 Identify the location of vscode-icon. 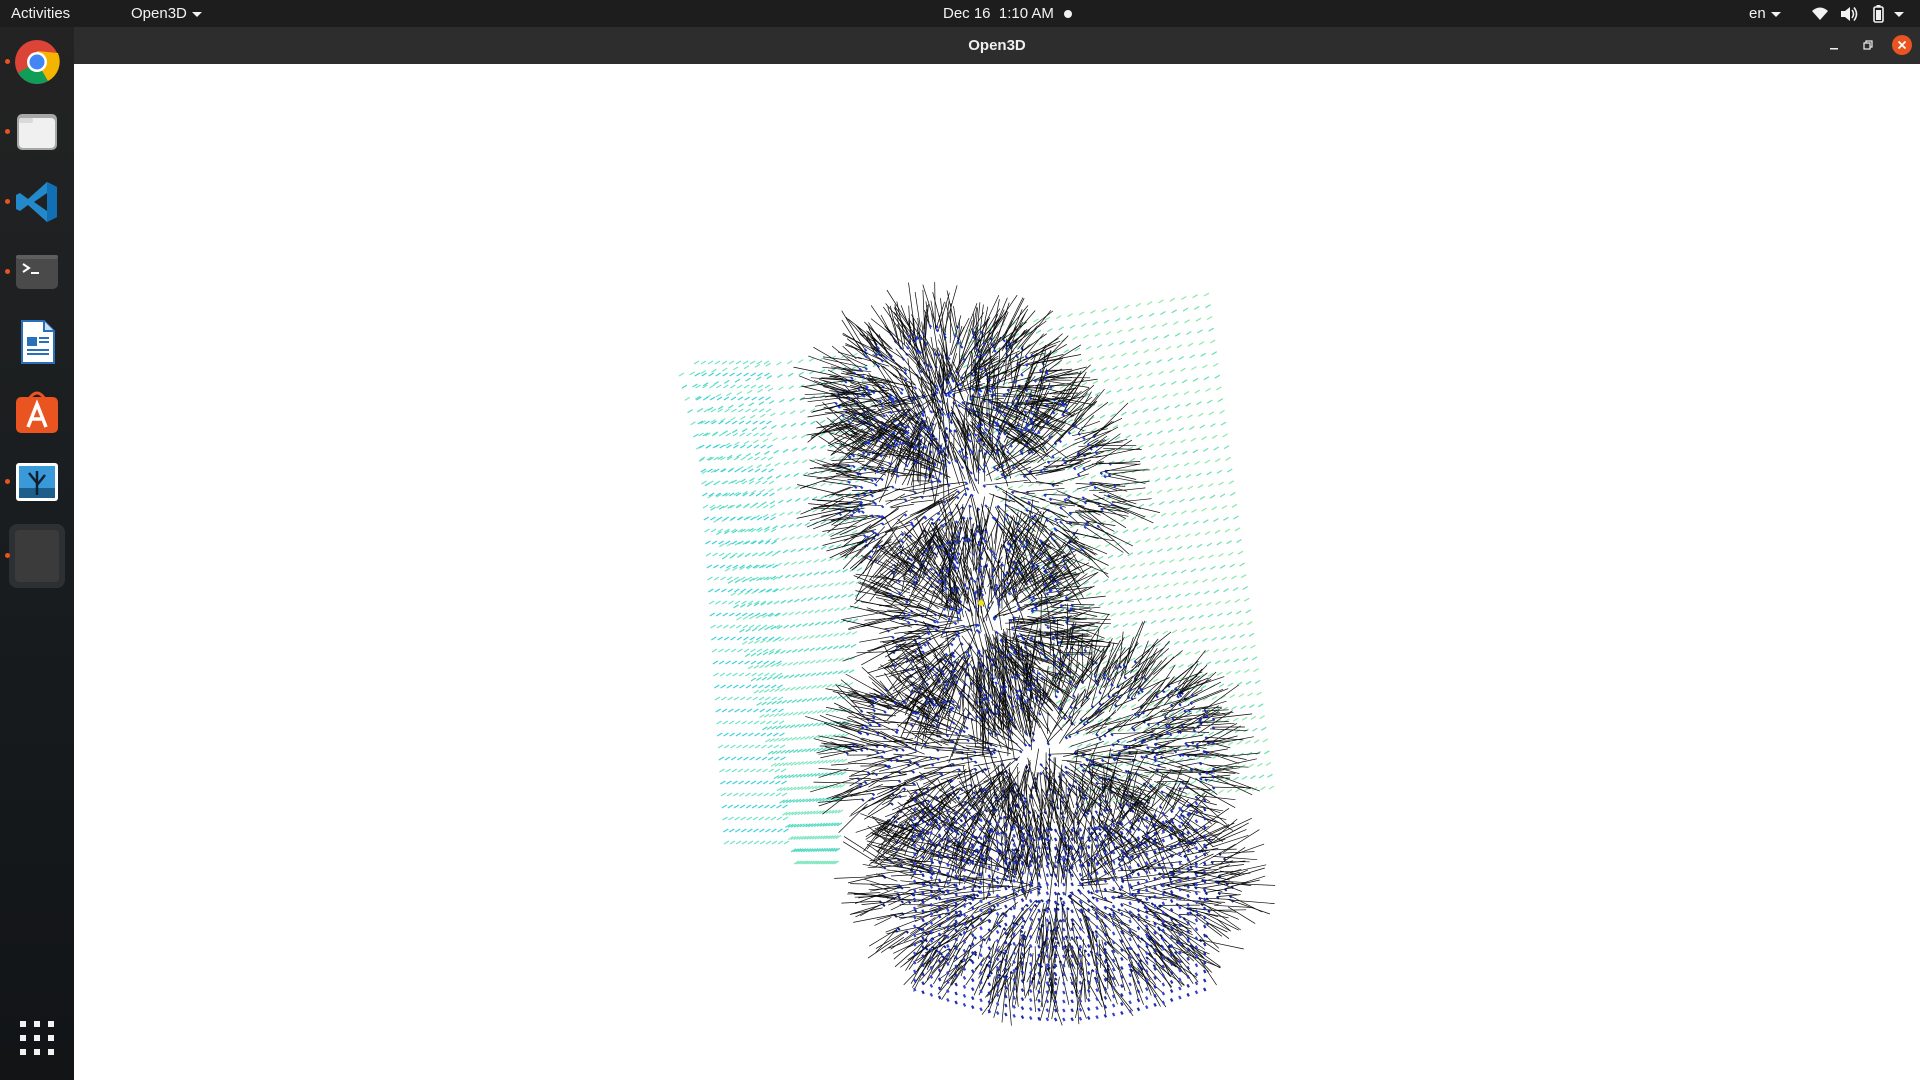
(36, 202).